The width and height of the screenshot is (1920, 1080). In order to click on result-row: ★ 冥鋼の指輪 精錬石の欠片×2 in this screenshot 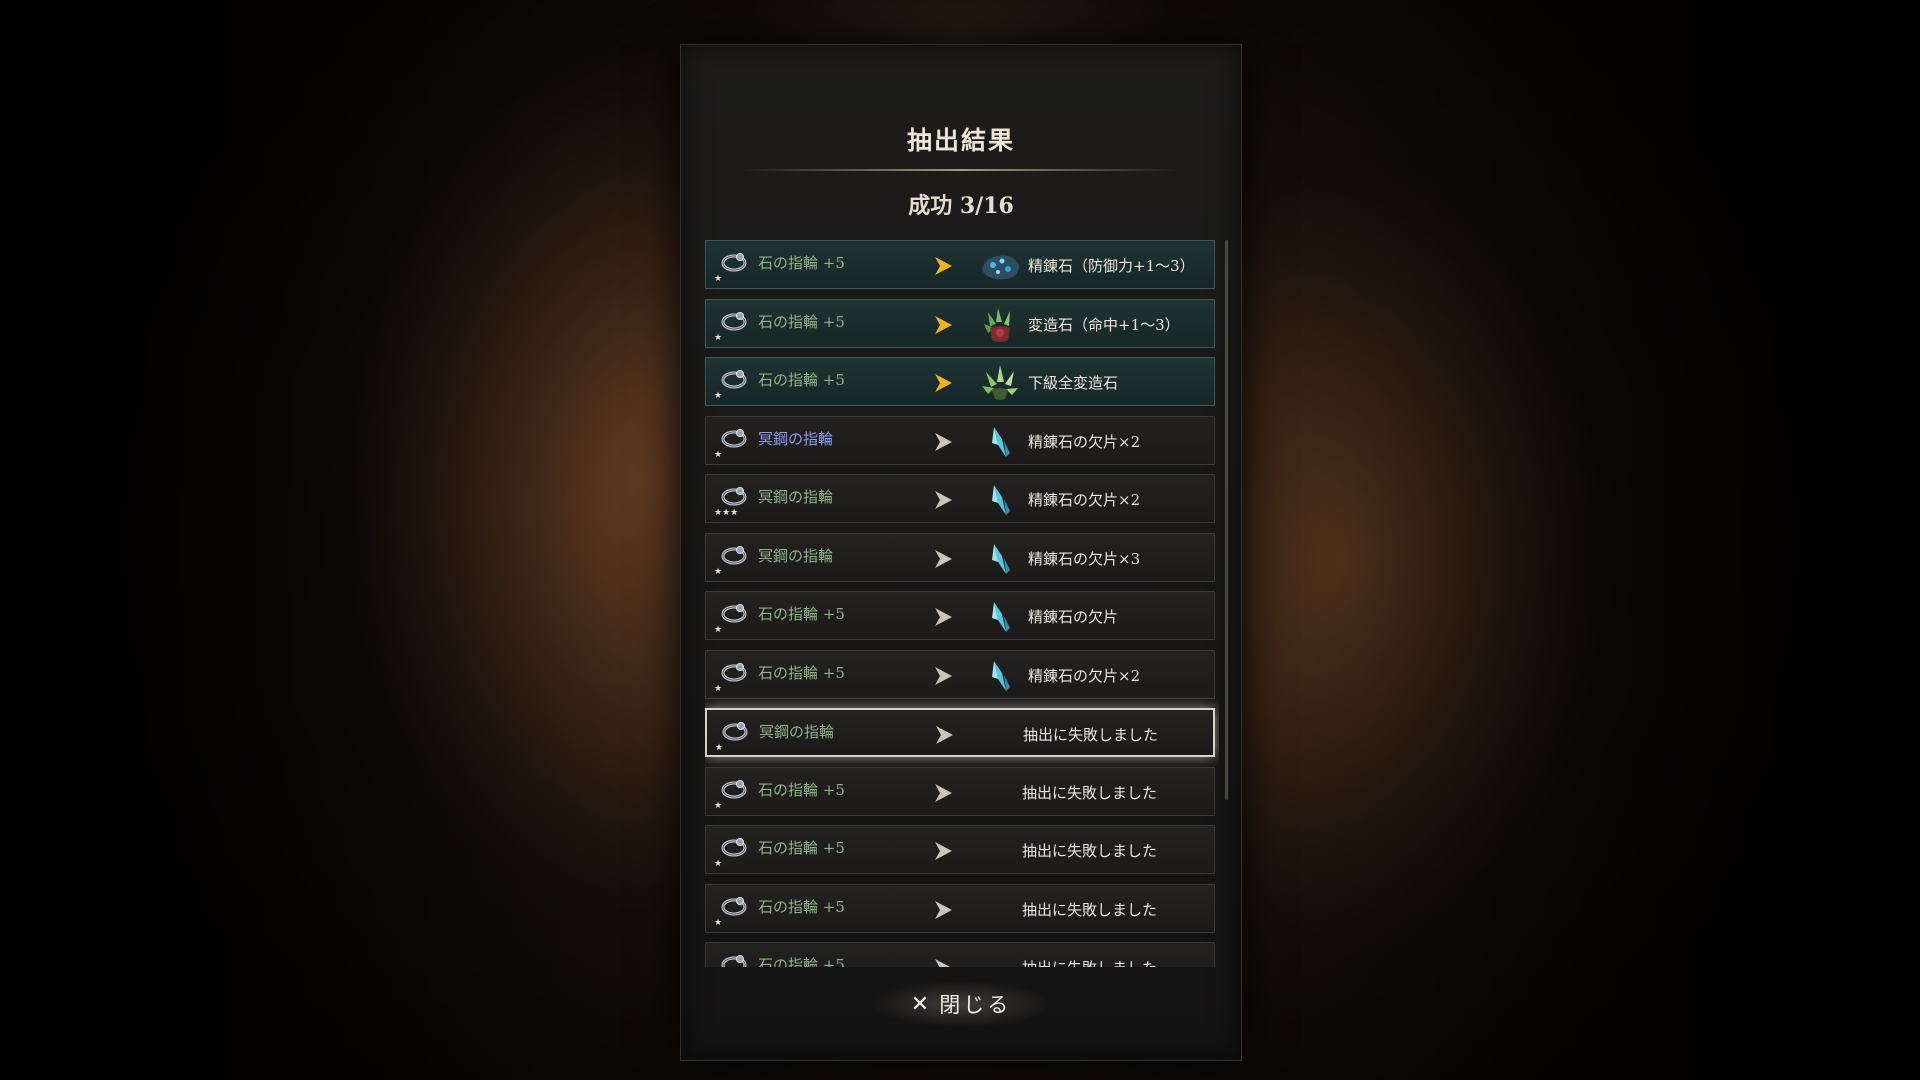, I will do `click(960, 440)`.